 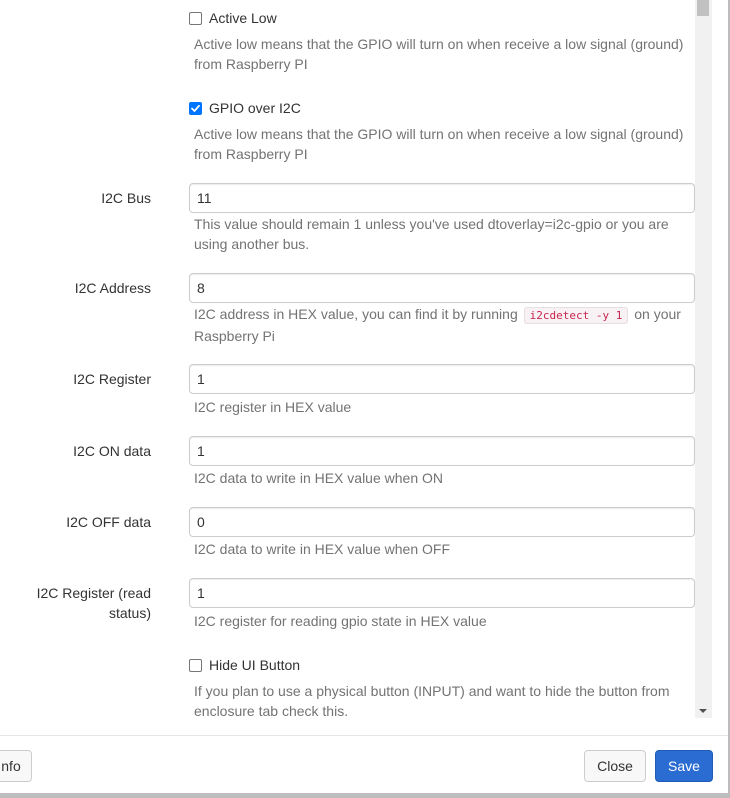 I want to click on hide-ui-button-option: Hide UI Button, so click(x=244, y=665).